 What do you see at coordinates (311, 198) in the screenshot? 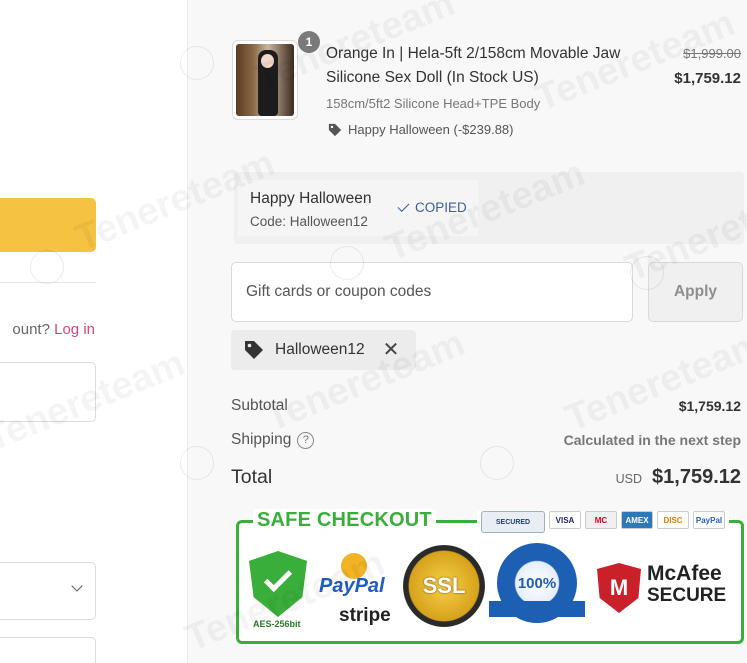
I see `promo-name: Happy Halloween` at bounding box center [311, 198].